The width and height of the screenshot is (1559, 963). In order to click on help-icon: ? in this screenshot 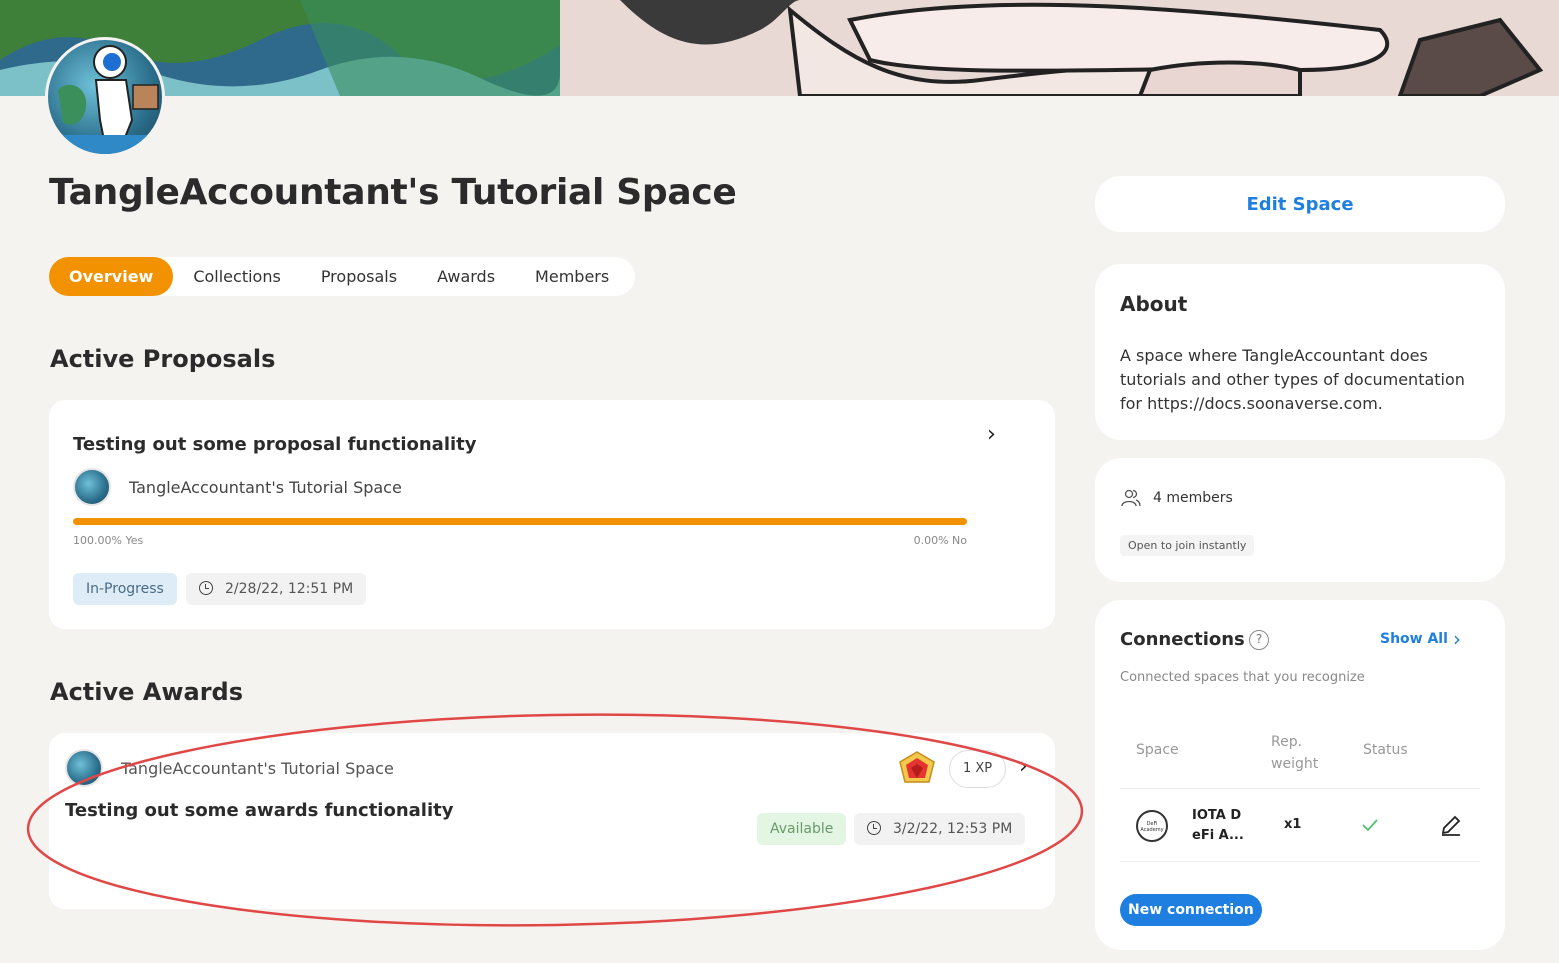, I will do `click(1259, 640)`.